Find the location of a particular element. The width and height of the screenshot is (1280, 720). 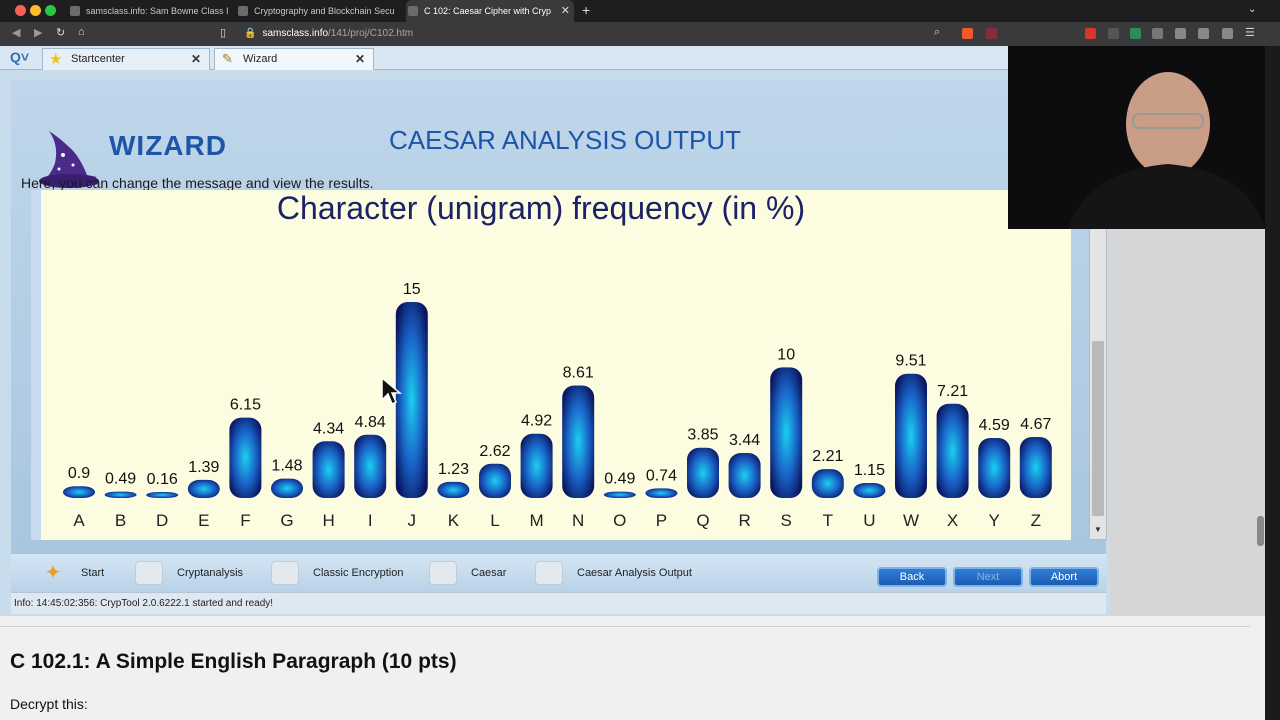

tab-wizard: ✎ Wizard ✕ is located at coordinates (294, 59).